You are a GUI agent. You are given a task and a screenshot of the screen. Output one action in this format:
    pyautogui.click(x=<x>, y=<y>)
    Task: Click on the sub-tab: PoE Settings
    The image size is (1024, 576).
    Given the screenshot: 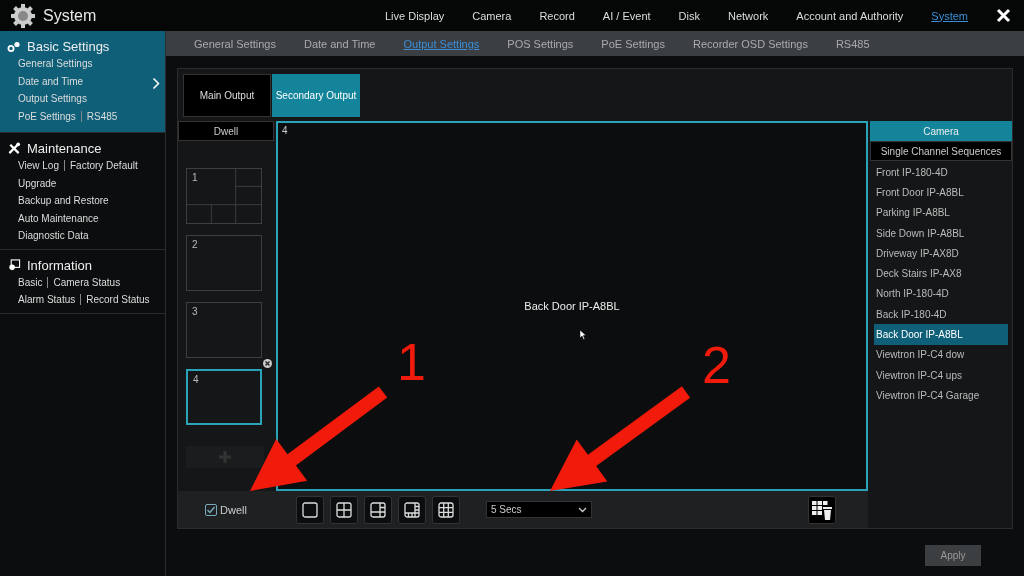 What is the action you would take?
    pyautogui.click(x=633, y=43)
    